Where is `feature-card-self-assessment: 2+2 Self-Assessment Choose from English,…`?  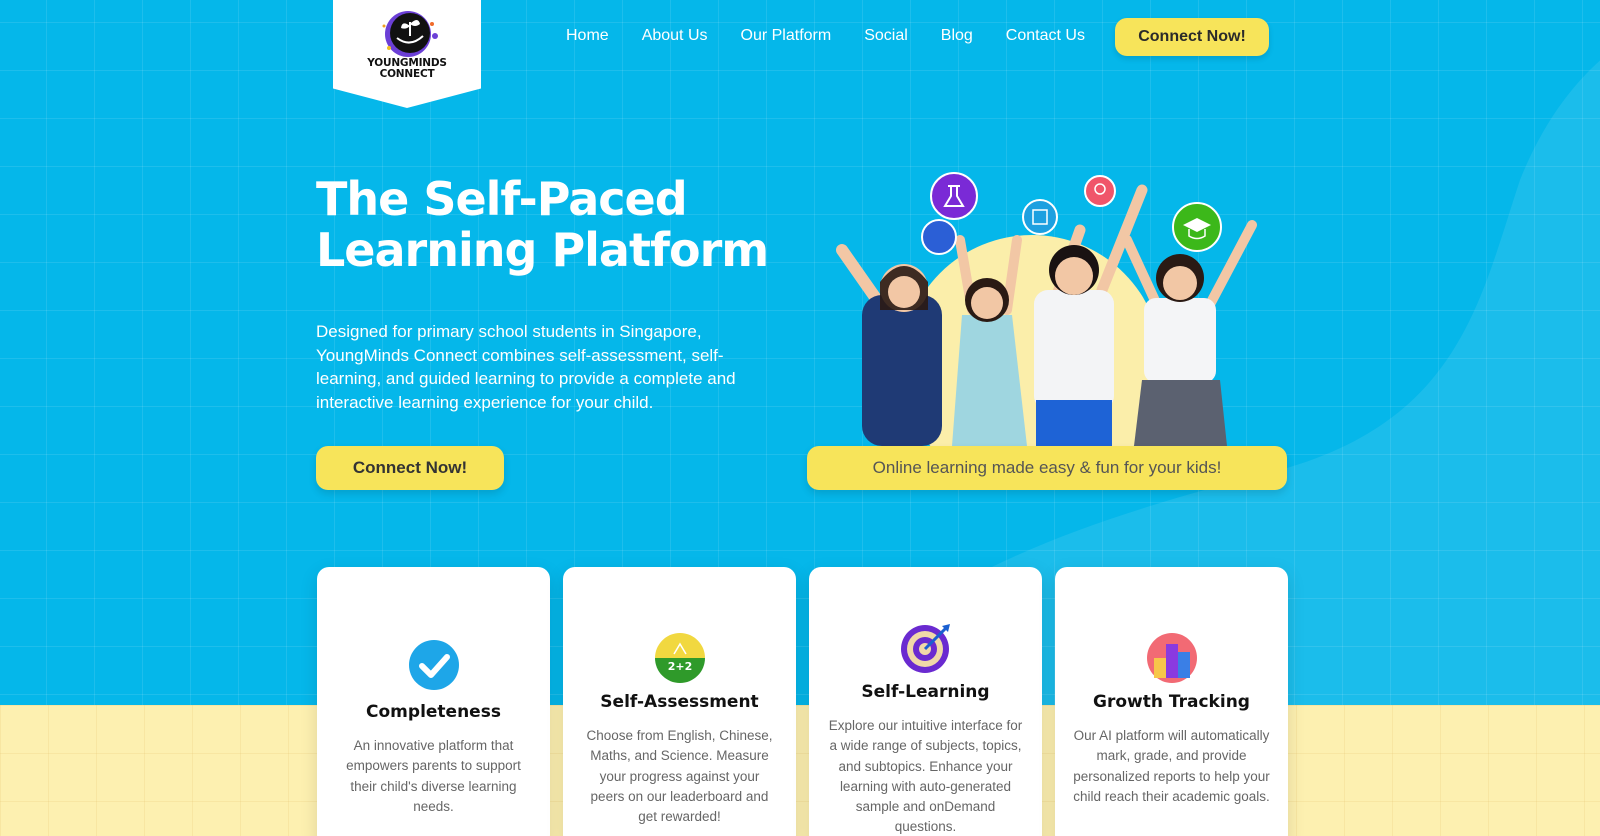
feature-card-self-assessment: 2+2 Self-Assessment Choose from English,… is located at coordinates (679, 701).